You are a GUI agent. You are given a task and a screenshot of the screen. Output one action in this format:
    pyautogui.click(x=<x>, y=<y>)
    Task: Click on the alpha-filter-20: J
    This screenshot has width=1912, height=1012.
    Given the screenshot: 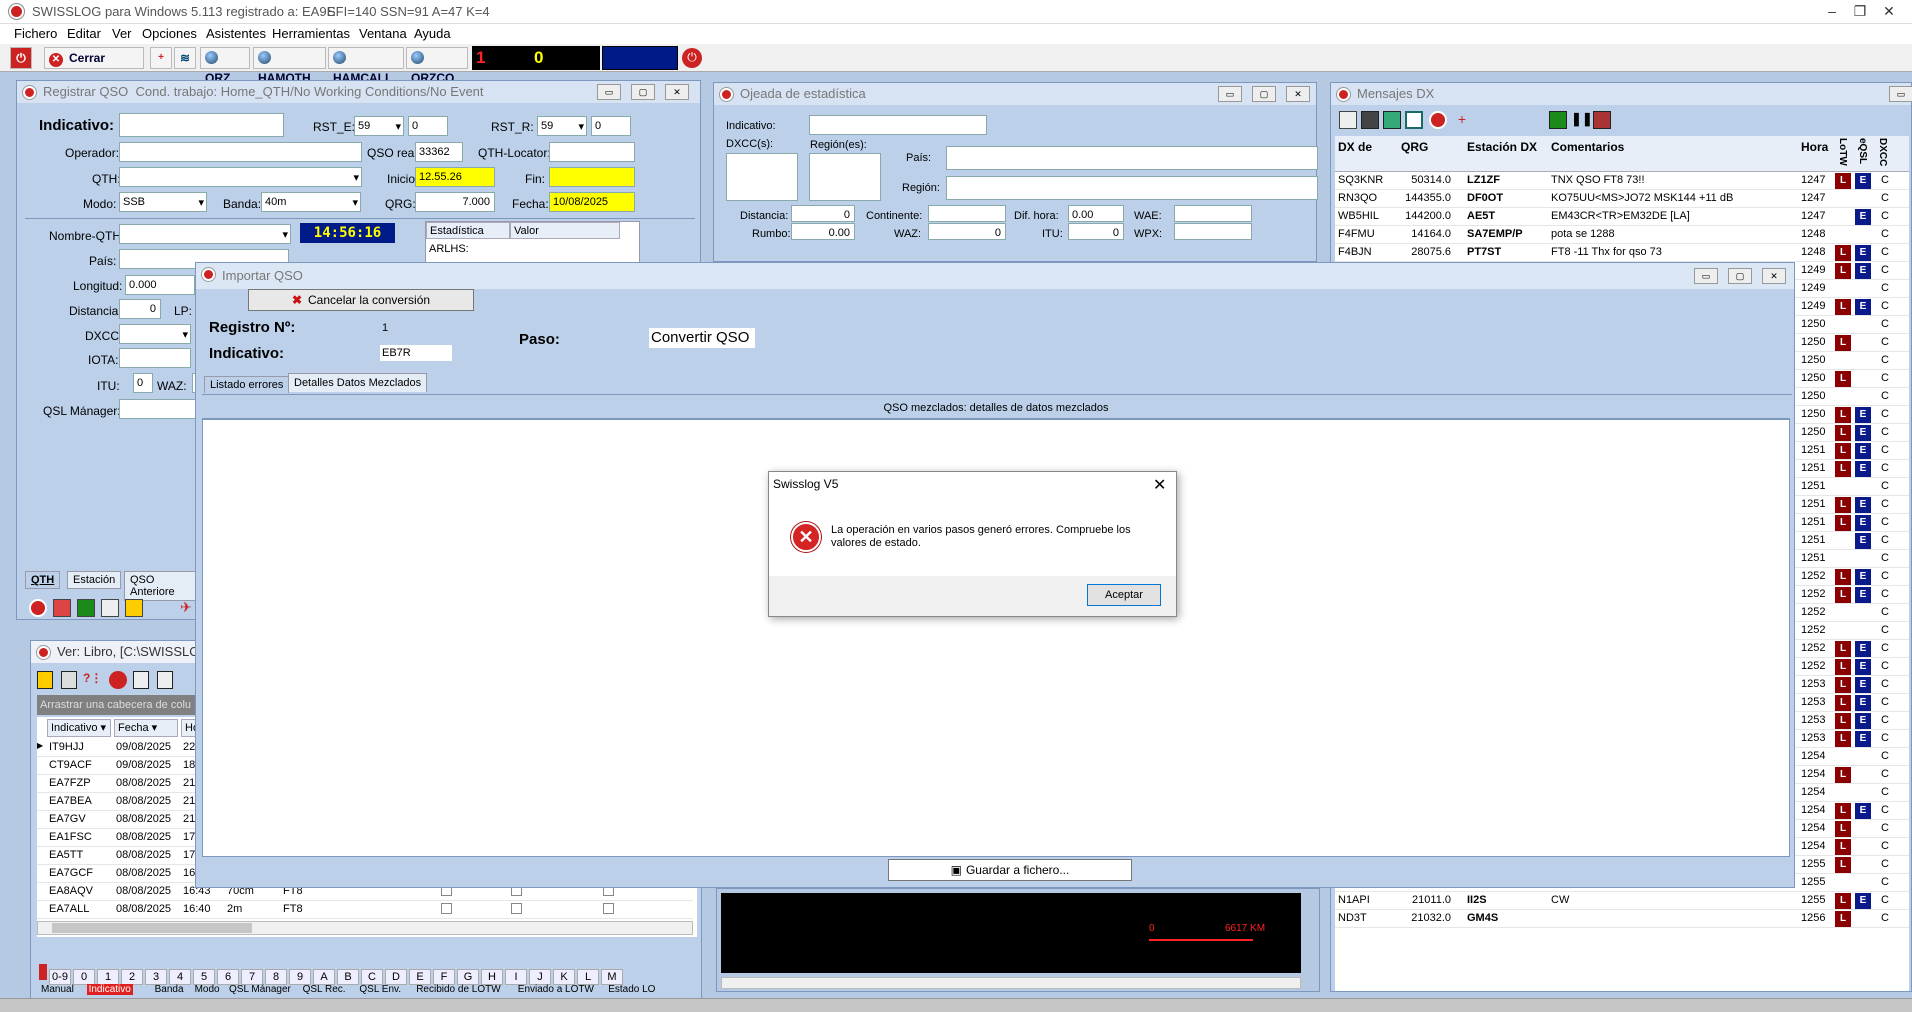 What is the action you would take?
    pyautogui.click(x=540, y=977)
    